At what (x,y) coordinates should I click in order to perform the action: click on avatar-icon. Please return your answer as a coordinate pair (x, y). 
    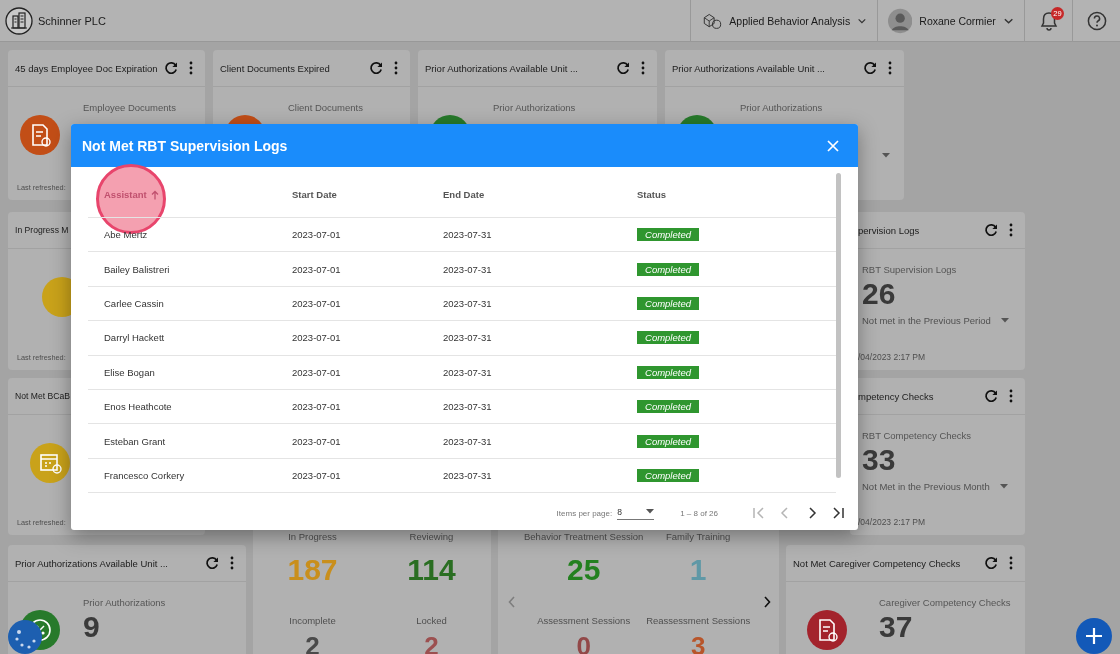
    Looking at the image, I should click on (900, 20).